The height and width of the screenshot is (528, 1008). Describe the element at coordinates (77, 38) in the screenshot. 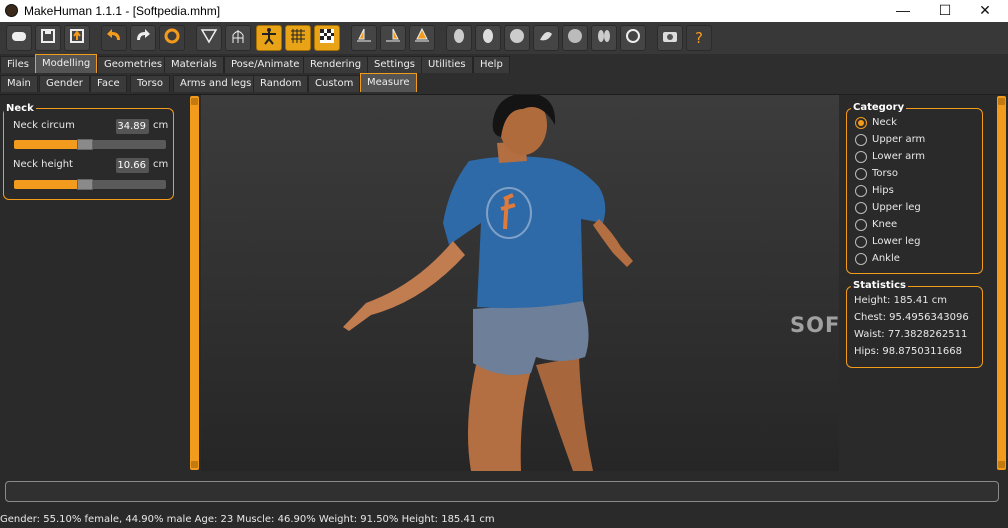

I see `export-icon` at that location.